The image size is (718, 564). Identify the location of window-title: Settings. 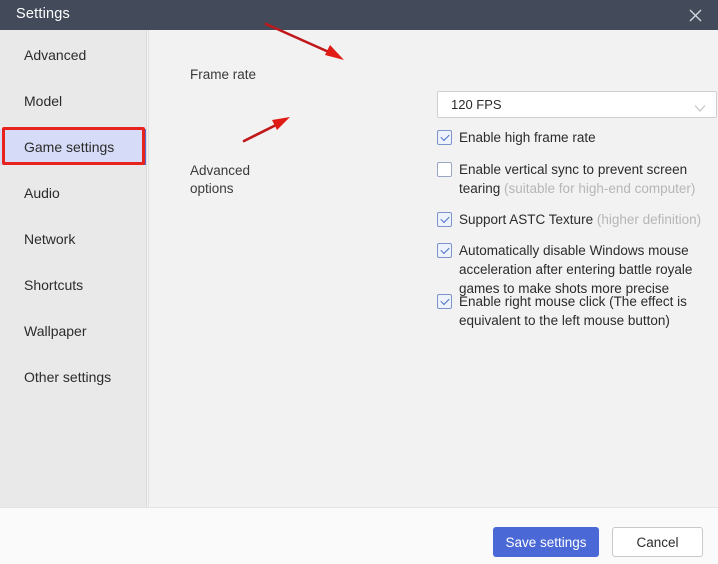
(43, 14).